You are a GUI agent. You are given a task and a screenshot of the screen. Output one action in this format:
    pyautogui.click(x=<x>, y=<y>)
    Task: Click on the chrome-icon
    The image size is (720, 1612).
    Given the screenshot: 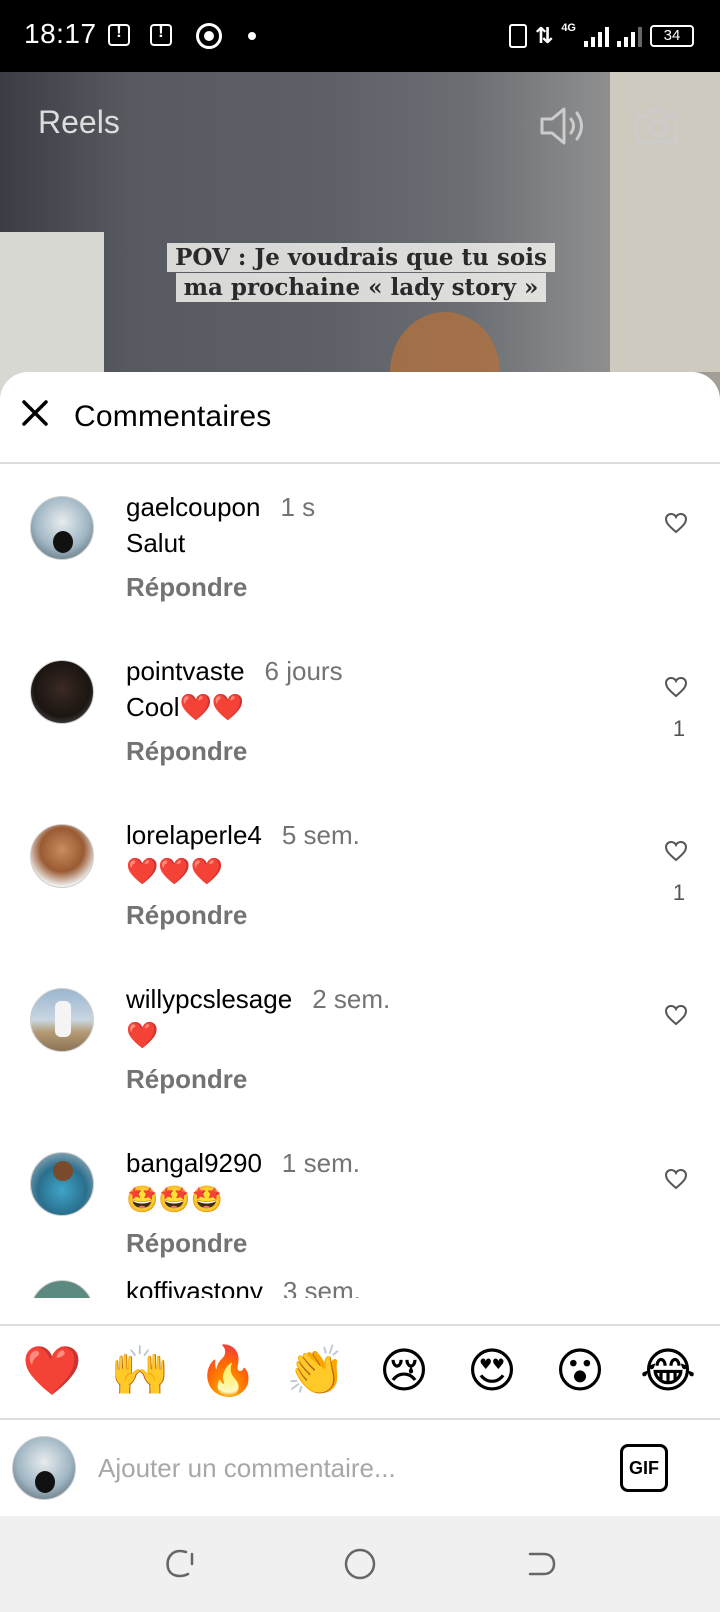 What is the action you would take?
    pyautogui.click(x=209, y=36)
    